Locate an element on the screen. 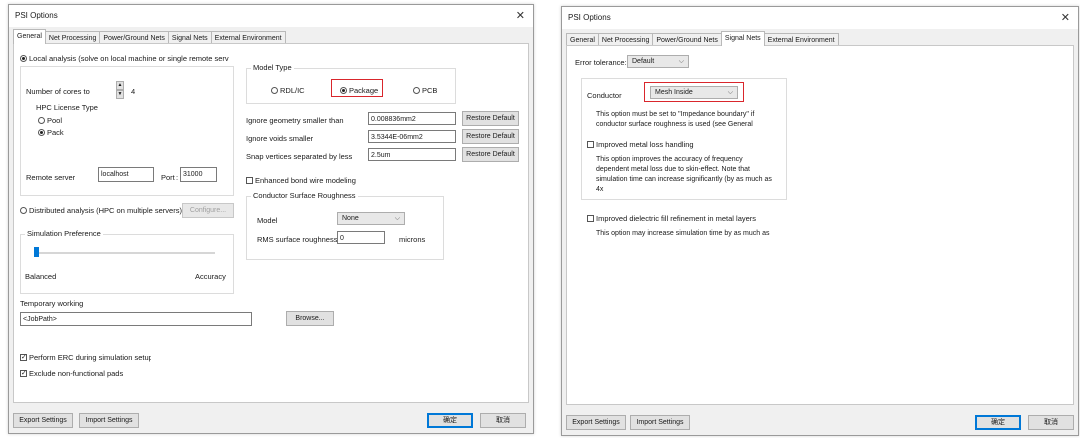 This screenshot has width=1080, height=438. tab-signal-nets: Signal Nets is located at coordinates (742, 38).